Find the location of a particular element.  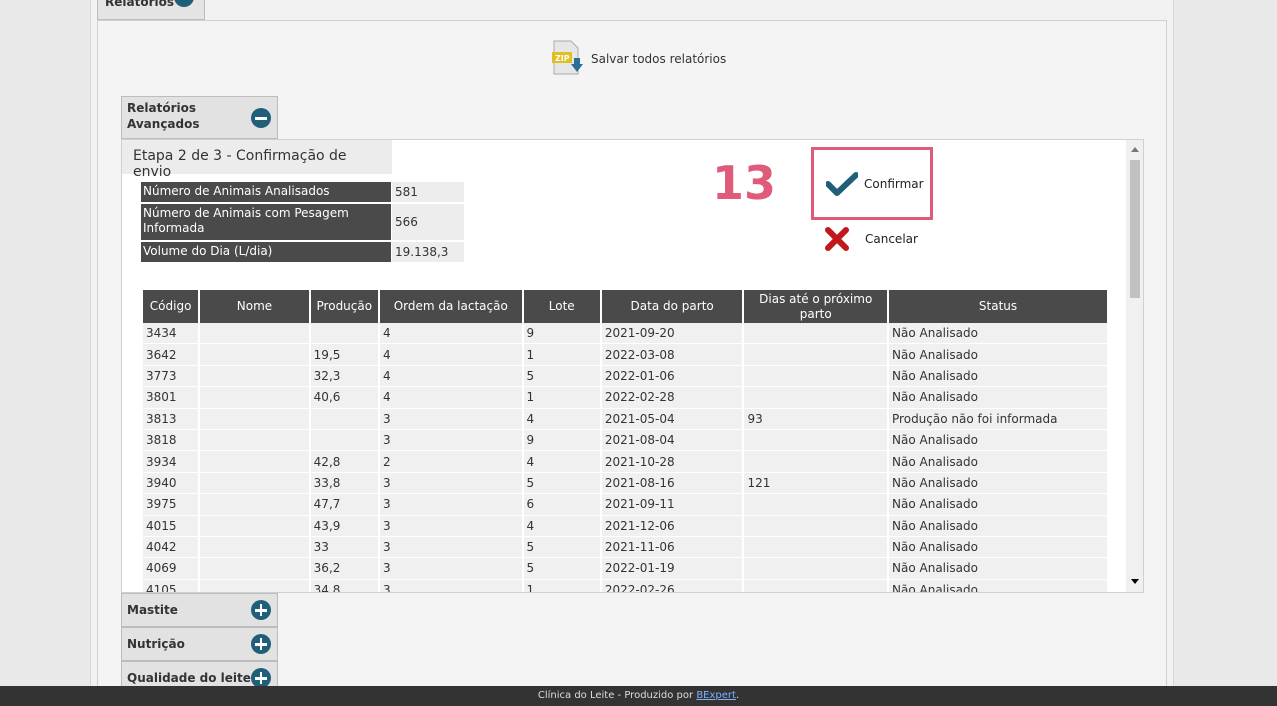

table-cell: 34,8 is located at coordinates (344, 585).